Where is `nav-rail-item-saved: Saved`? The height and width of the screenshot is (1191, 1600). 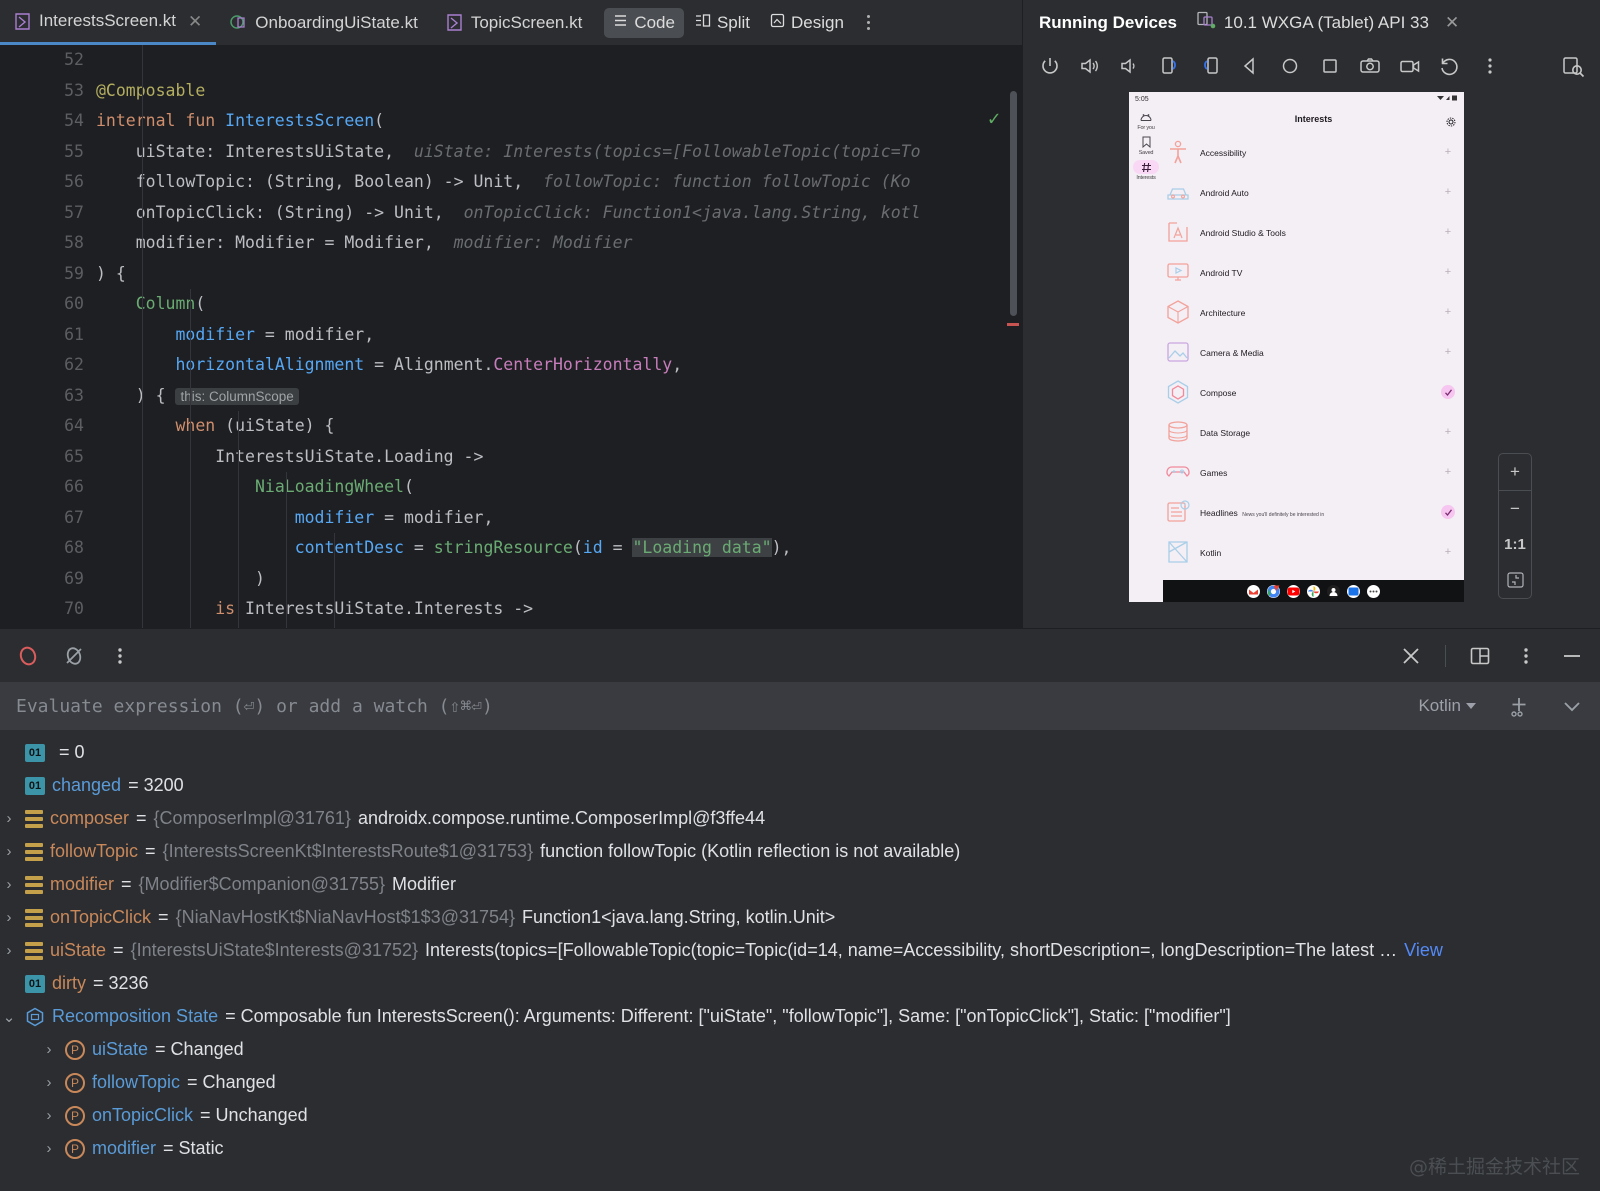
nav-rail-item-saved: Saved is located at coordinates (1146, 145).